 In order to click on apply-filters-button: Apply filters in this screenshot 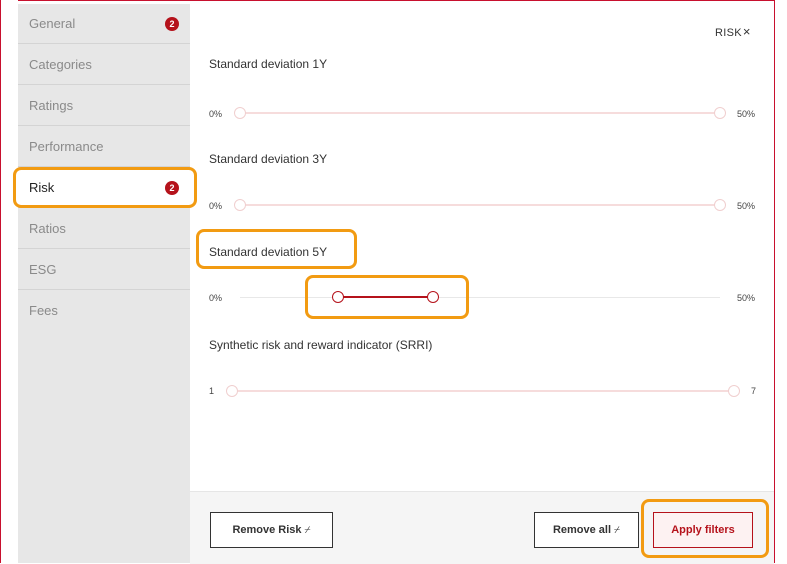, I will do `click(703, 530)`.